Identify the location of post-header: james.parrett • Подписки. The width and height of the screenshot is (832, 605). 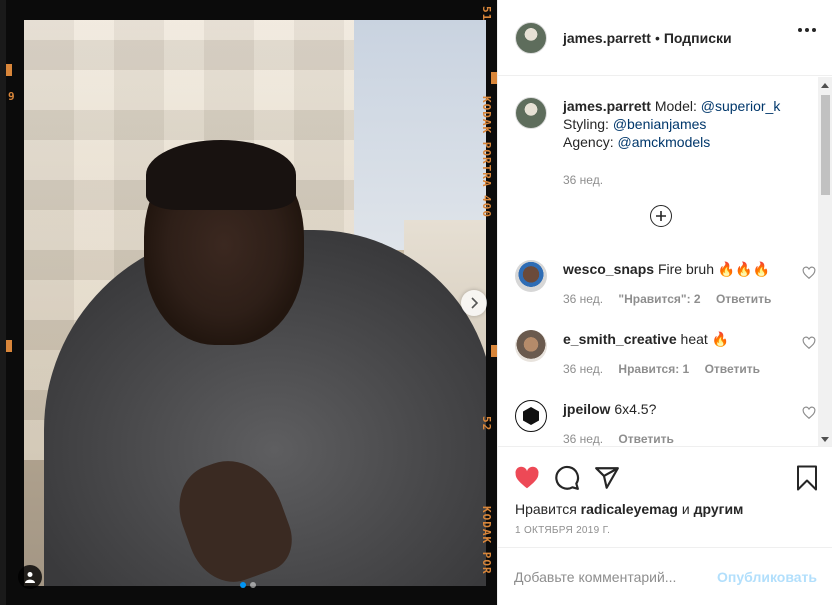
(665, 38).